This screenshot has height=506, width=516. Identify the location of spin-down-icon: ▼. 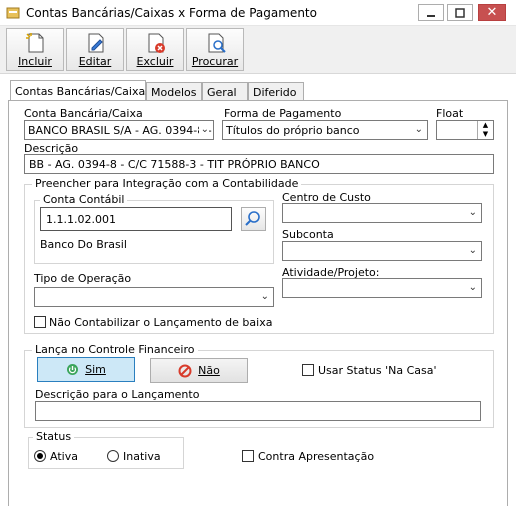
(485, 134).